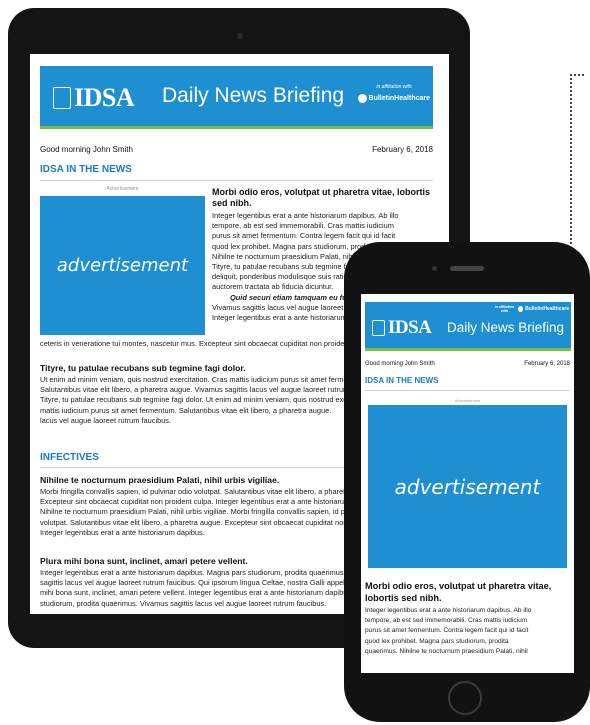  I want to click on partner-logo: in affiliation with BulletinHealthcare, so click(531, 309).